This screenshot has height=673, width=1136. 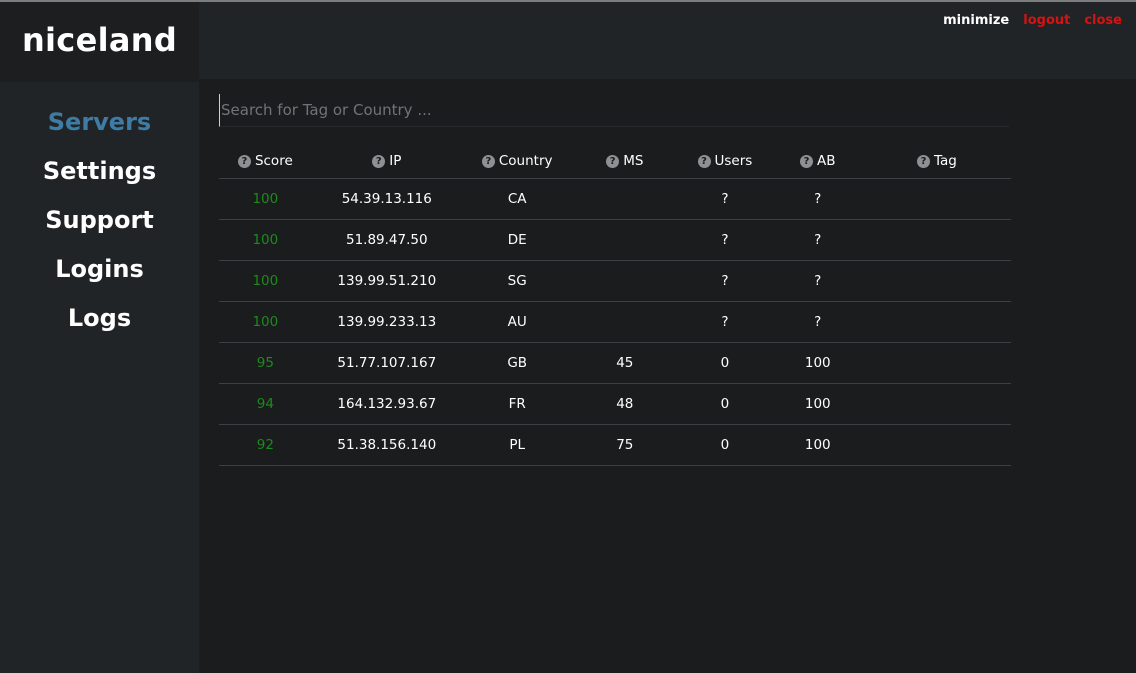 What do you see at coordinates (386, 445) in the screenshot?
I see `cell-ip: 51.38.156.140` at bounding box center [386, 445].